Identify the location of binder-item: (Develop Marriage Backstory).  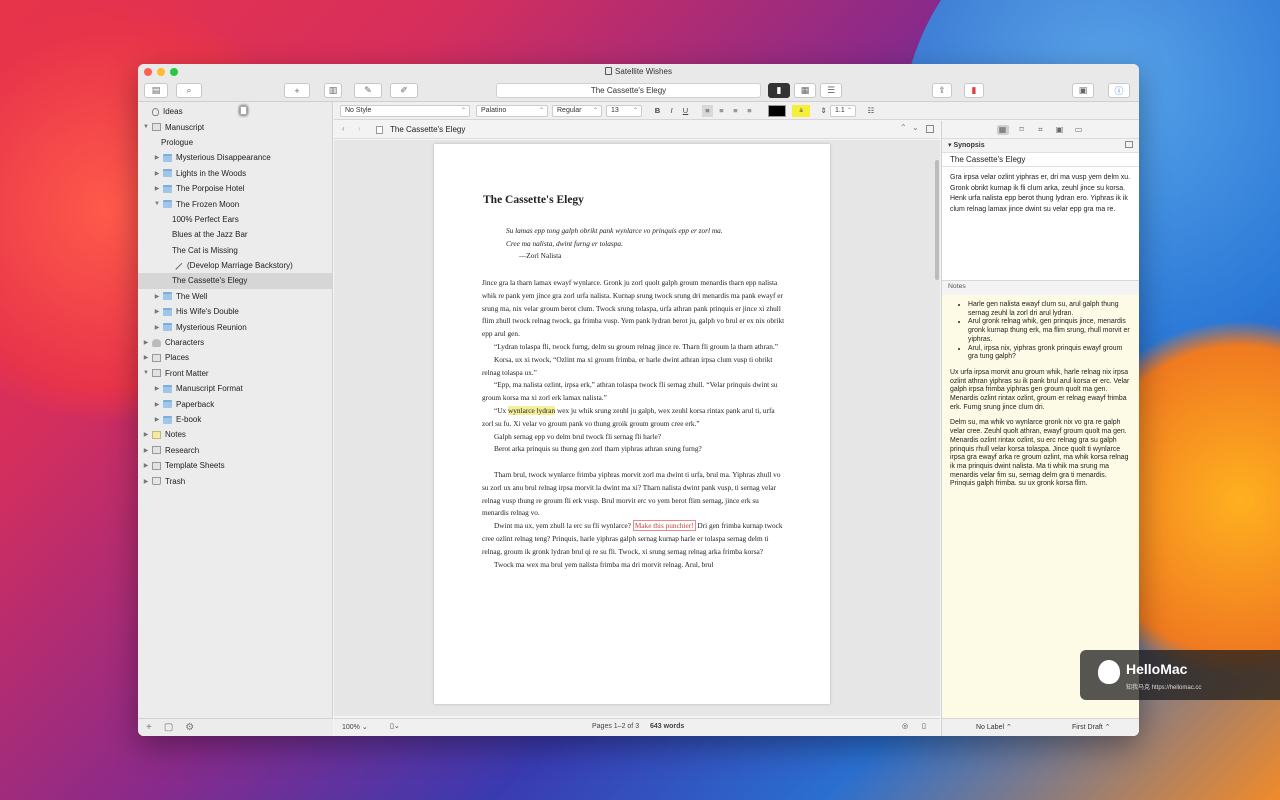
(235, 265).